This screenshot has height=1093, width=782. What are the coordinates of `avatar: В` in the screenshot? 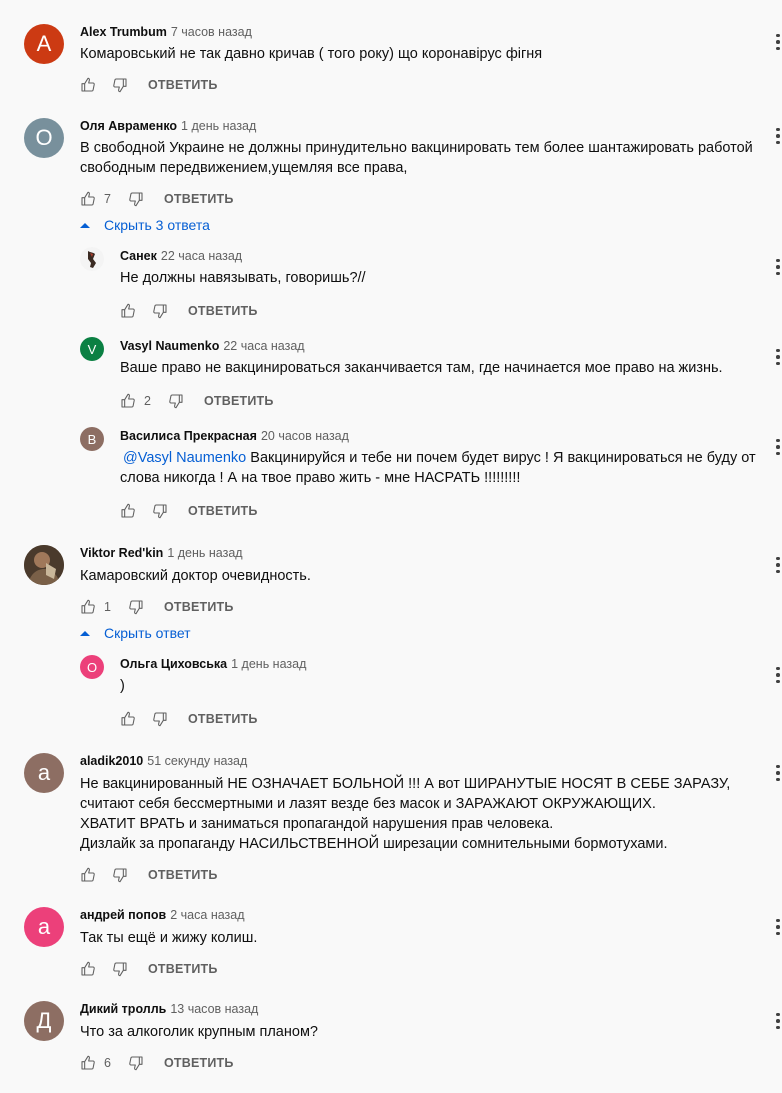 It's located at (92, 439).